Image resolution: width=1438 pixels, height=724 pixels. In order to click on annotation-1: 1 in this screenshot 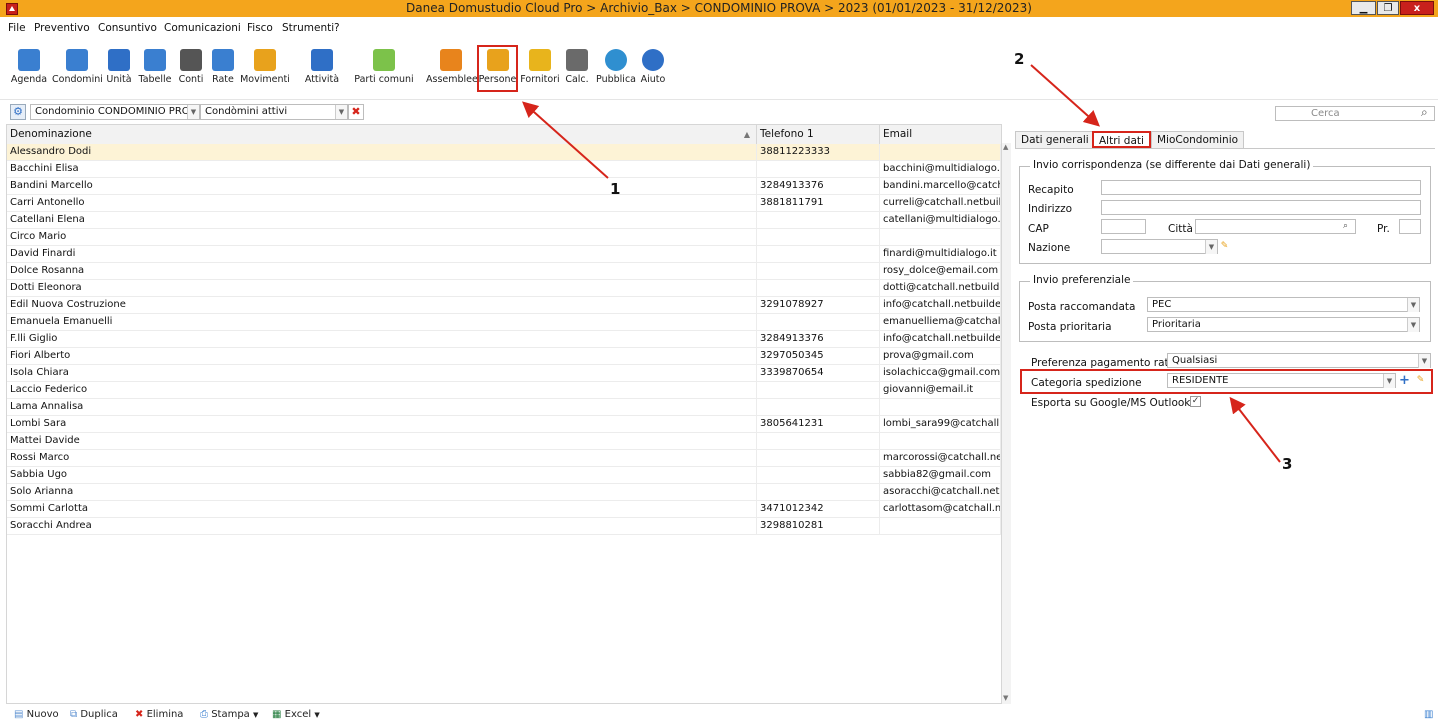, I will do `click(615, 189)`.